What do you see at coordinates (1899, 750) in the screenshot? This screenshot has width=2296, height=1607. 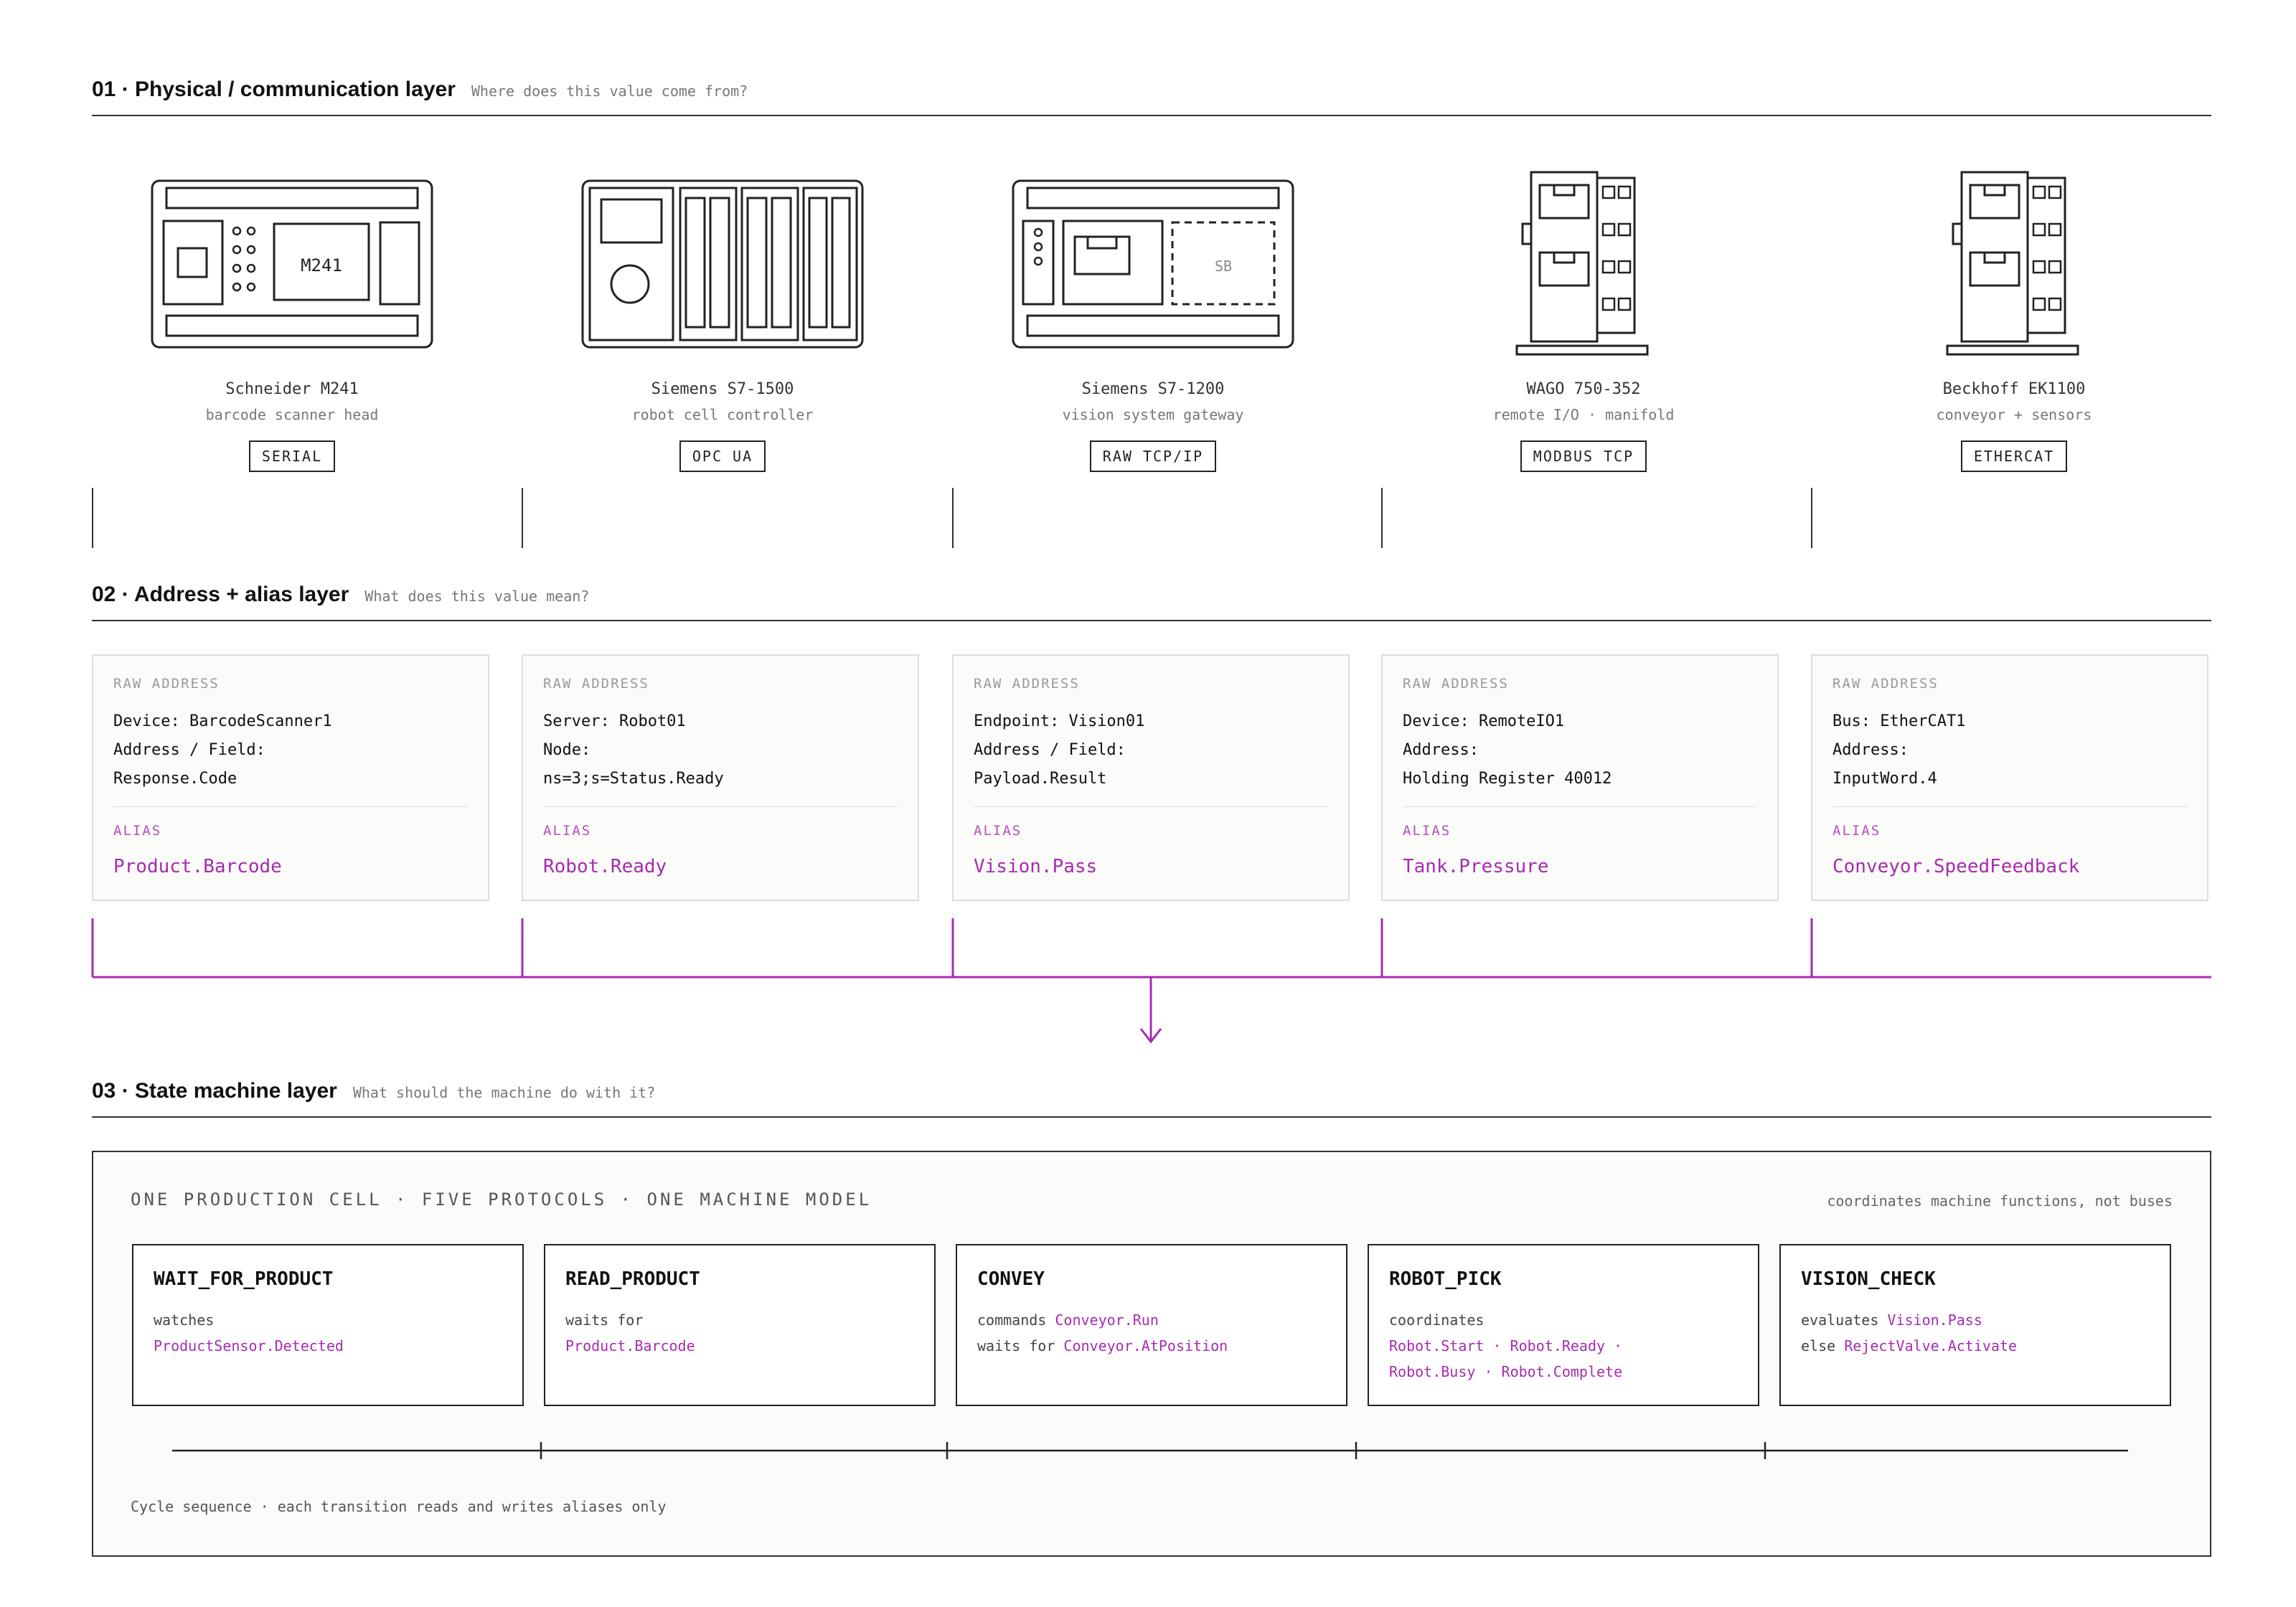 I see `raw-address: Bus: EtherCAT1 Address: InputWord.4` at bounding box center [1899, 750].